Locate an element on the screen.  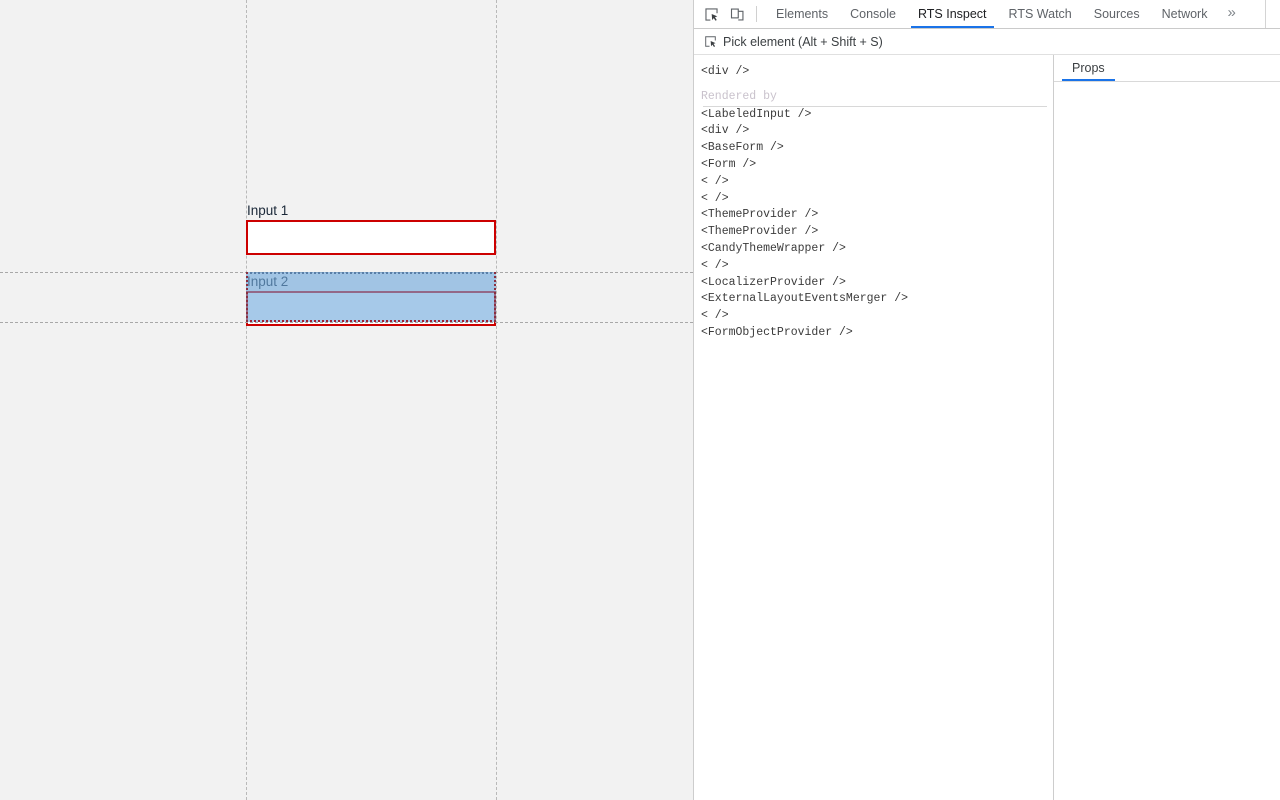
tree-ancestor-row: <BaseForm /> is located at coordinates (876, 148).